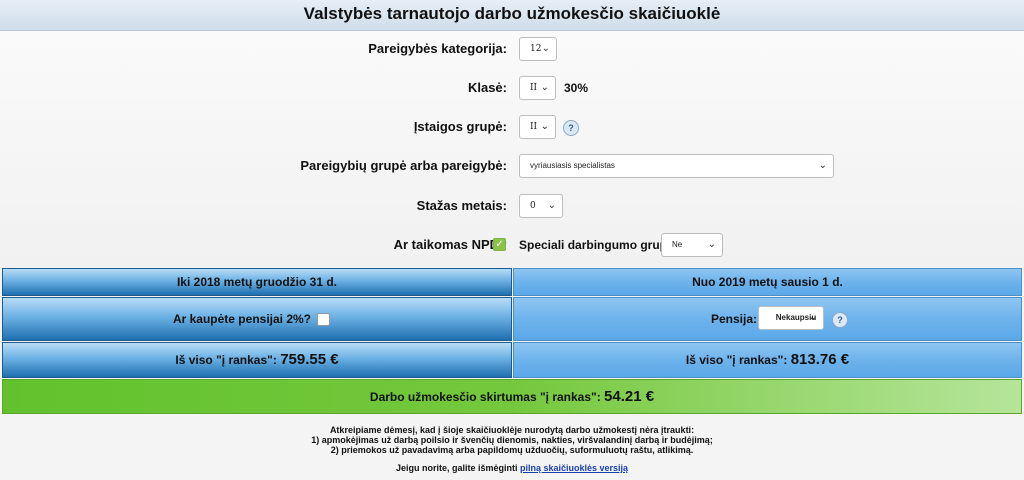  I want to click on category-select: 12 ⌄, so click(538, 49).